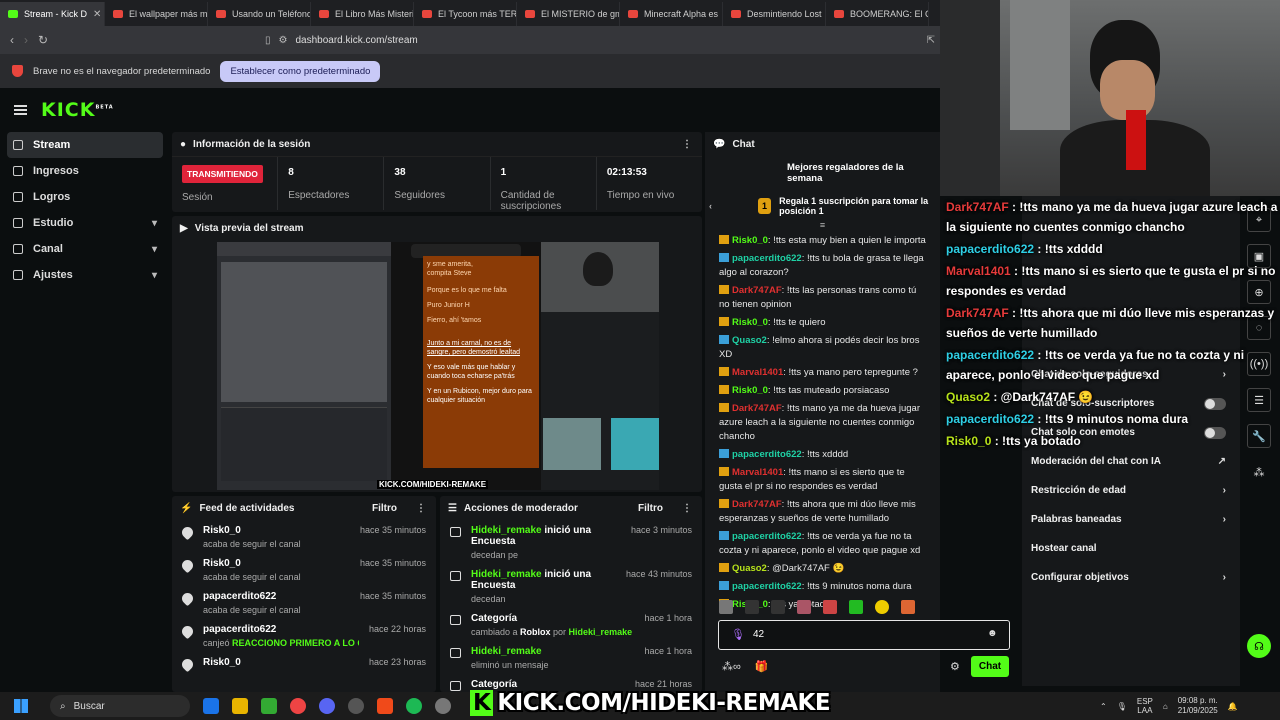  I want to click on sidebar-item-canal: Canal ▾, so click(85, 249).